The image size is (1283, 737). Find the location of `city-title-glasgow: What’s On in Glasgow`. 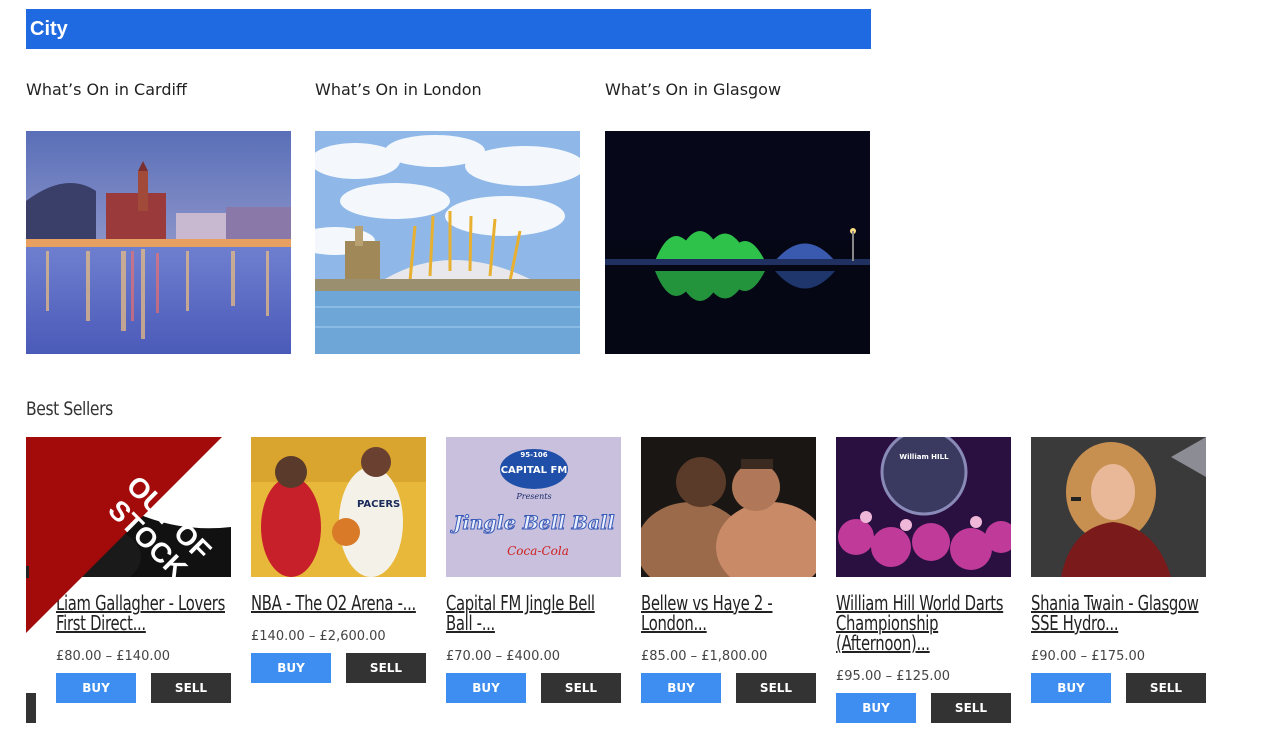

city-title-glasgow: What’s On in Glasgow is located at coordinates (737, 90).